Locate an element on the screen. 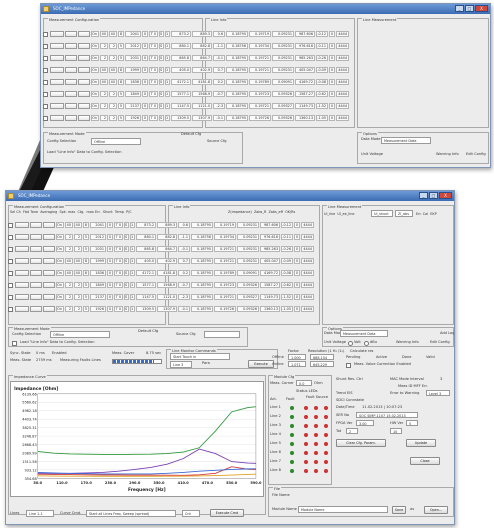  offline-factor-field: 1.000 is located at coordinates (297, 357).